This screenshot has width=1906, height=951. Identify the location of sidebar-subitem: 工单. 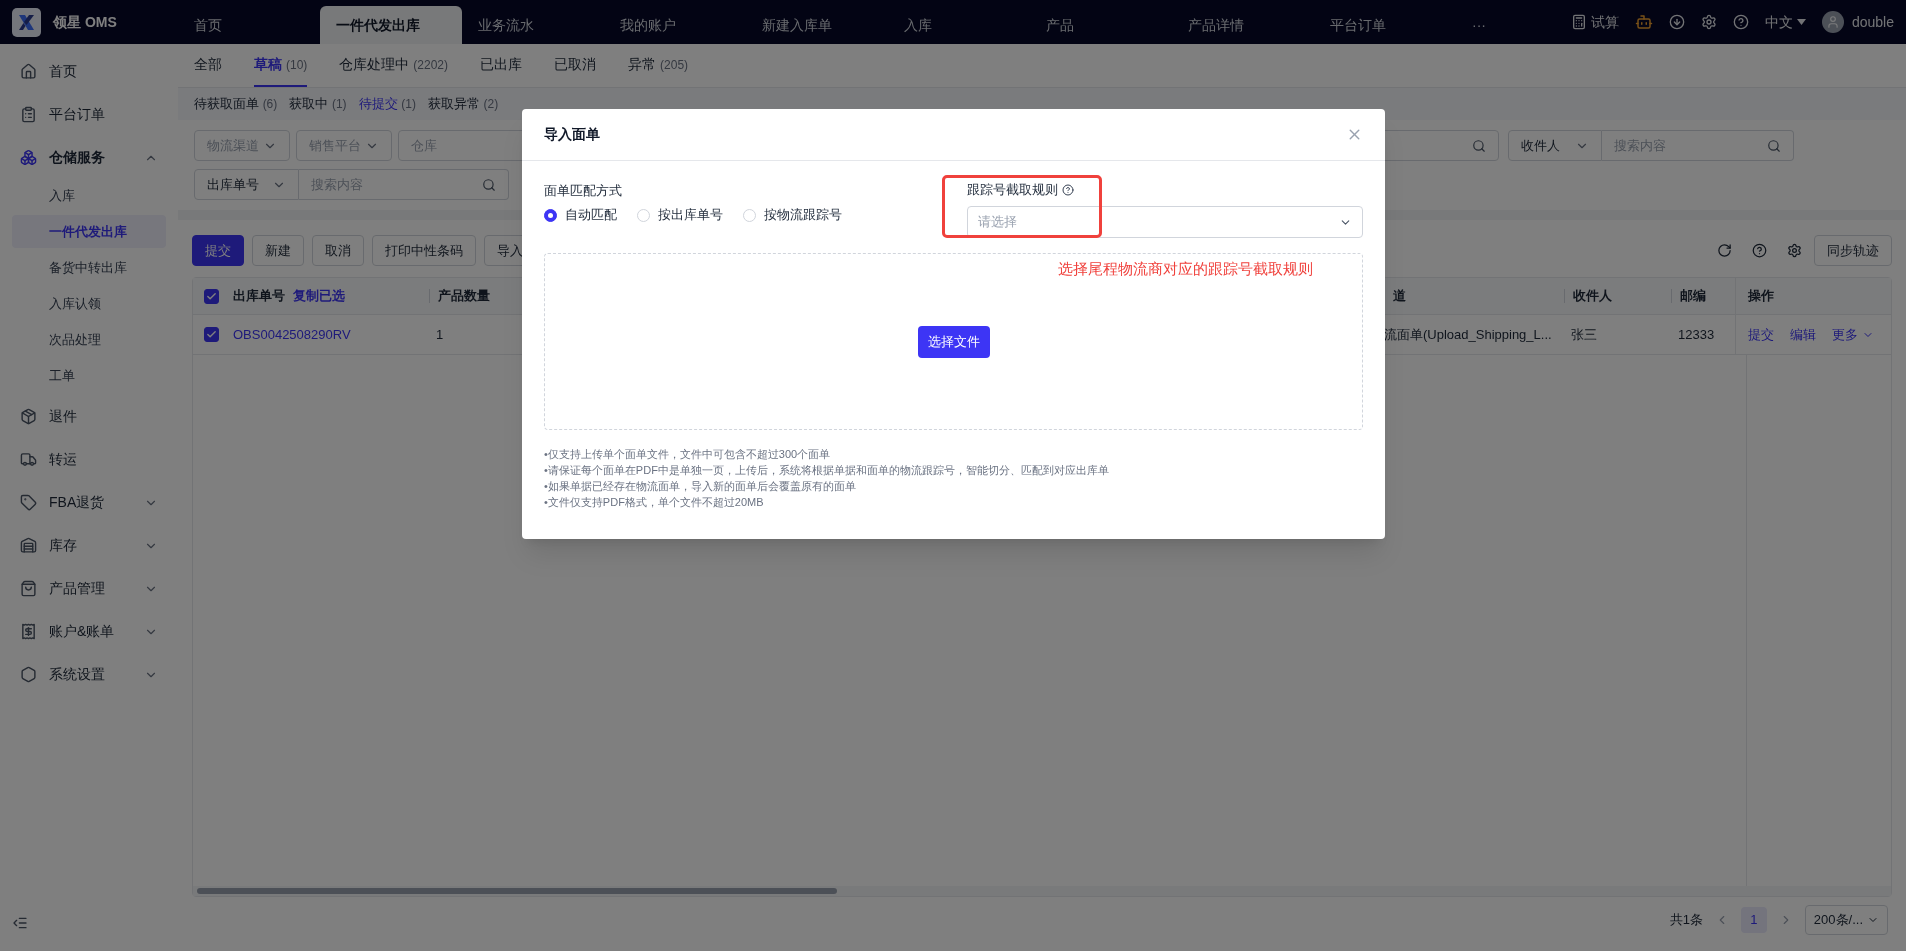
(89, 375).